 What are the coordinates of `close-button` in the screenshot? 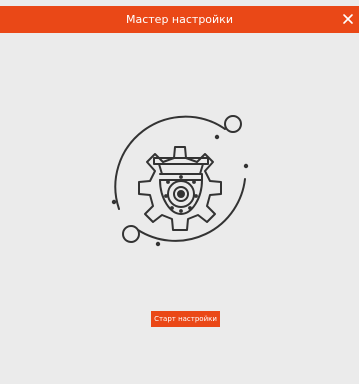 It's located at (349, 19).